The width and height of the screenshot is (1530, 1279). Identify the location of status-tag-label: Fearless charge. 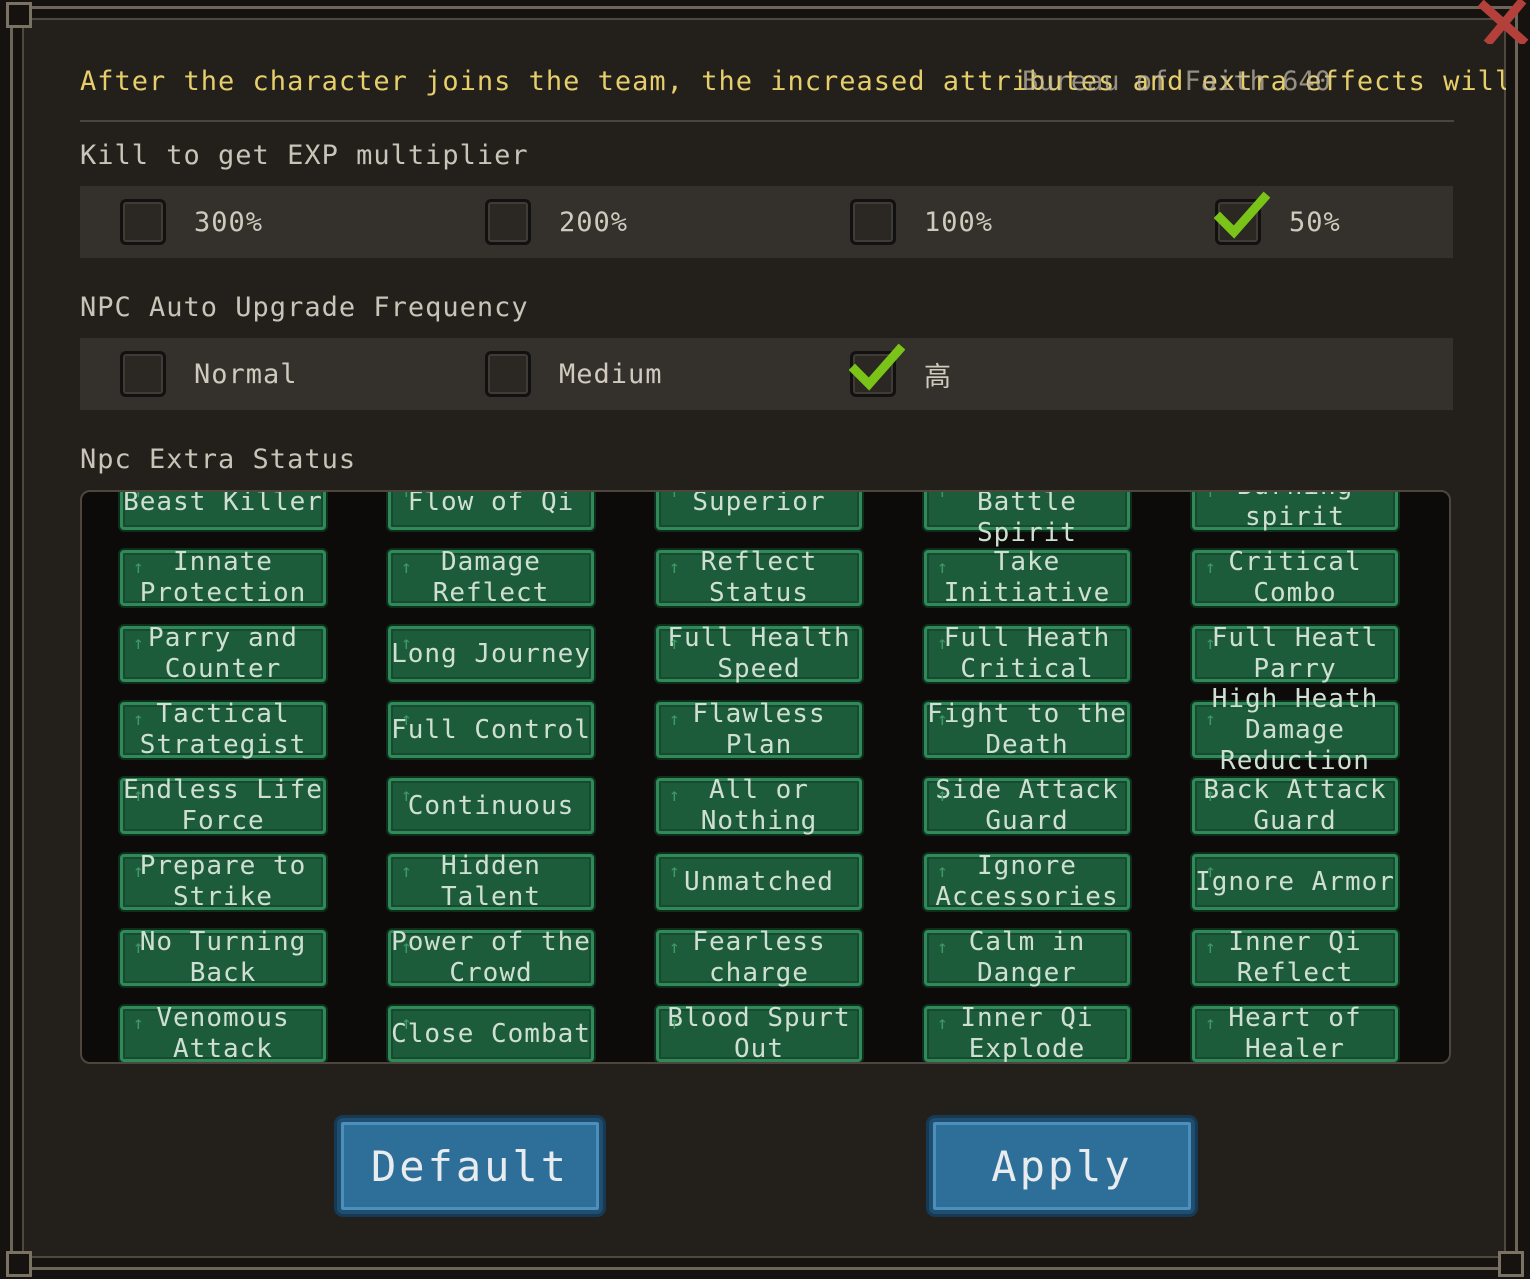
(759, 957).